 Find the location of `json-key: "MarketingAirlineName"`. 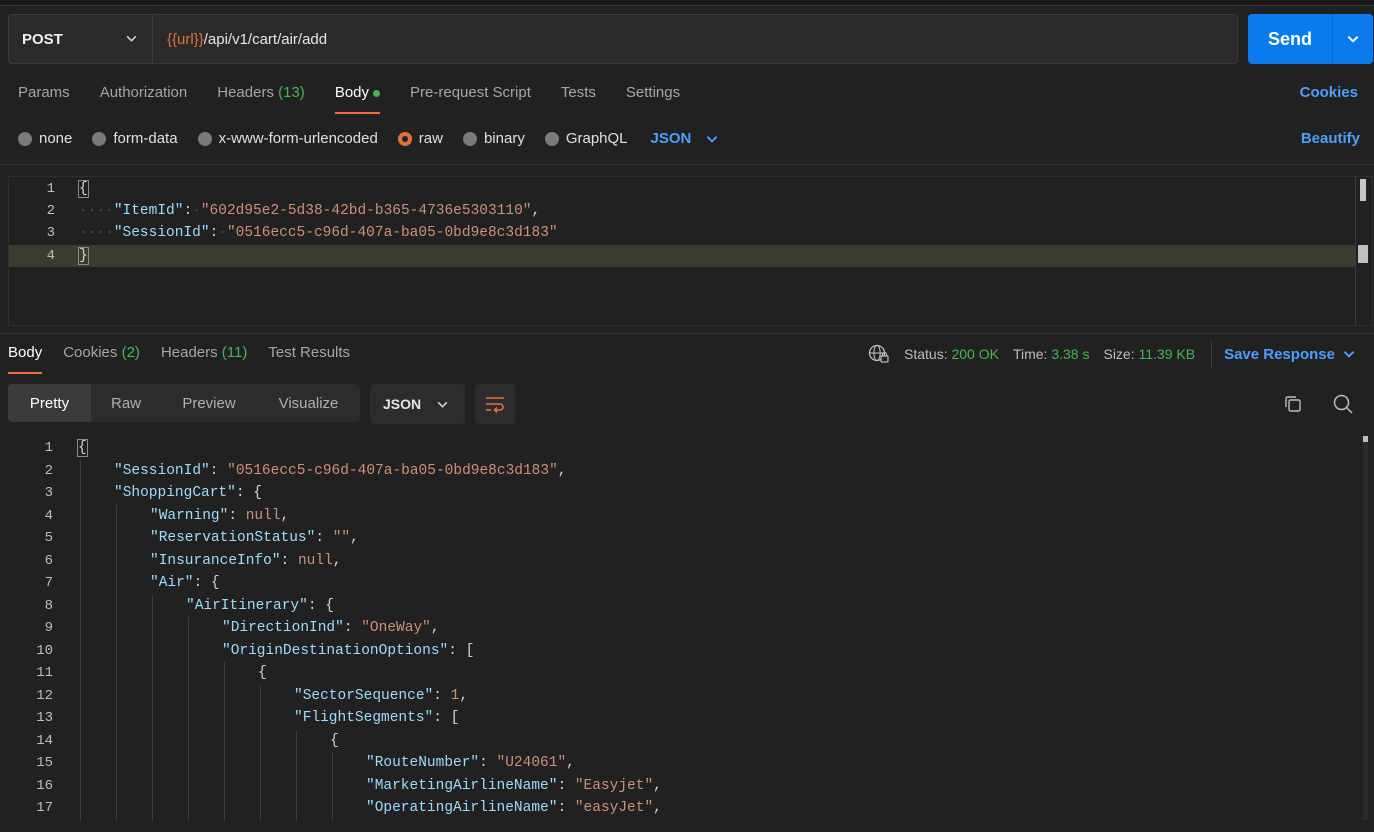

json-key: "MarketingAirlineName" is located at coordinates (462, 785).